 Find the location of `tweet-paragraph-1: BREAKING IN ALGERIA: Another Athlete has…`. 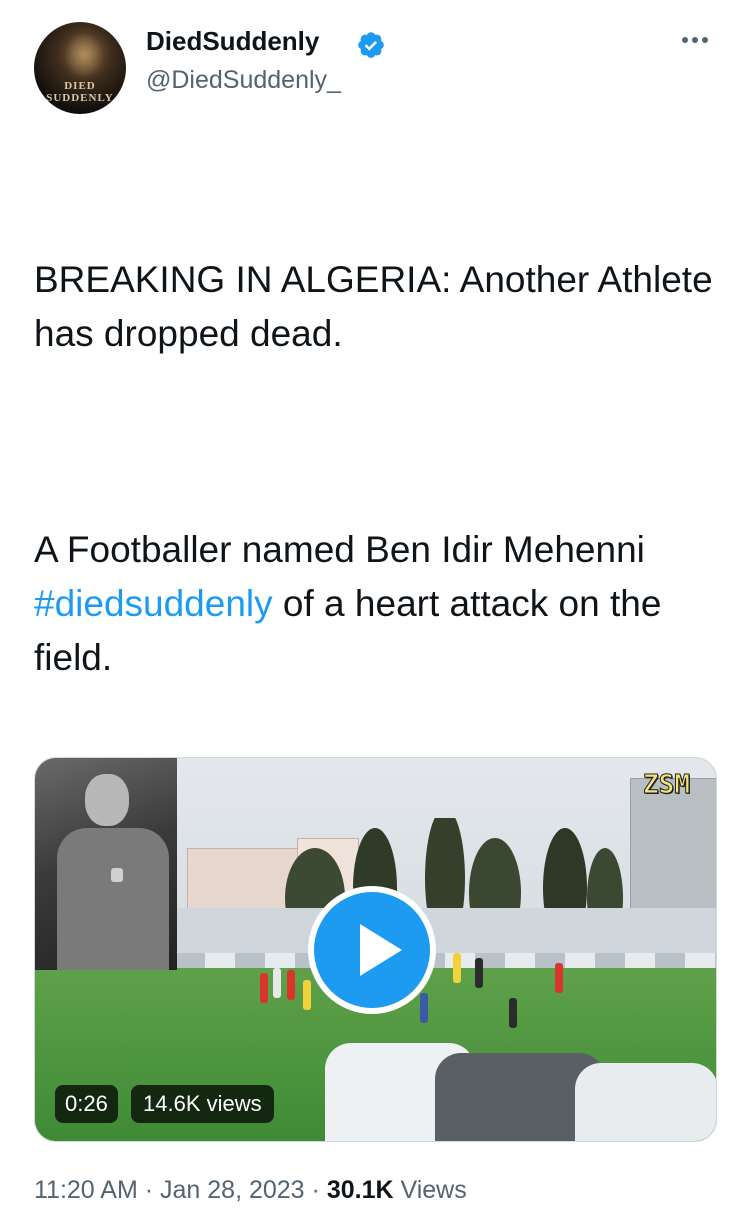

tweet-paragraph-1: BREAKING IN ALGERIA: Another Athlete has… is located at coordinates (378, 306).